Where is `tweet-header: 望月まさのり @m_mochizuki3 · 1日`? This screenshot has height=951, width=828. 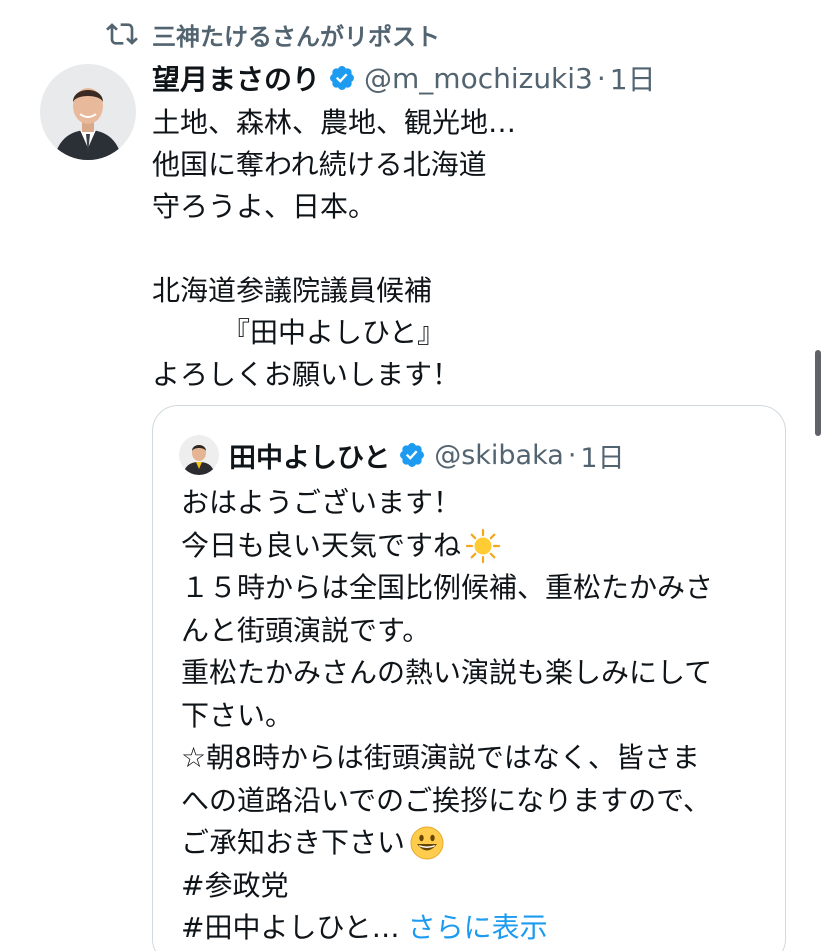
tweet-header: 望月まさのり @m_mochizuki3 · 1日 is located at coordinates (404, 78).